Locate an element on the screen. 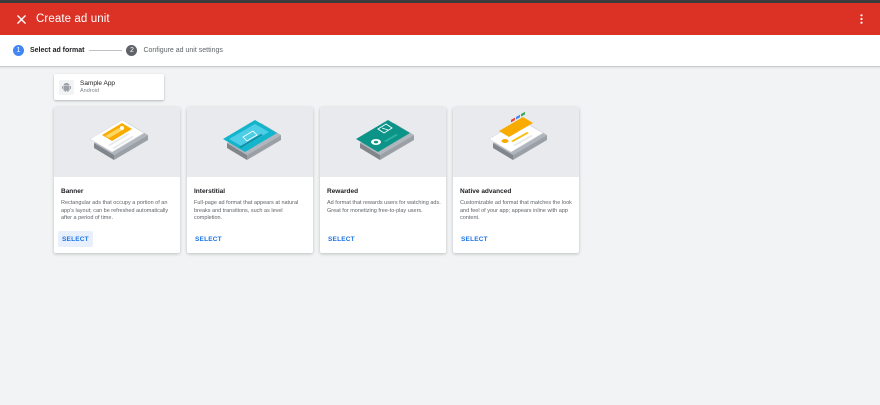  step-number: 1 is located at coordinates (18, 50).